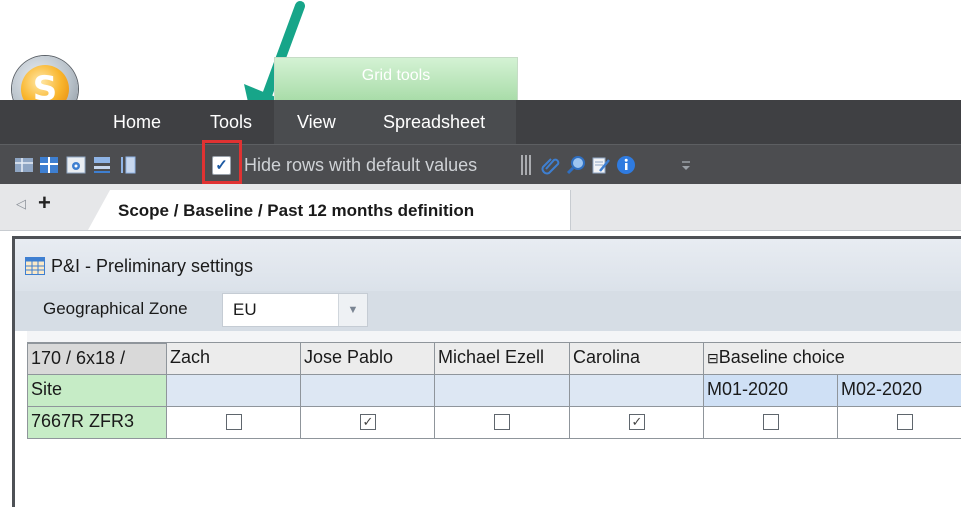 The width and height of the screenshot is (961, 507). I want to click on parameter-bar: Geographical Zone, so click(488, 311).